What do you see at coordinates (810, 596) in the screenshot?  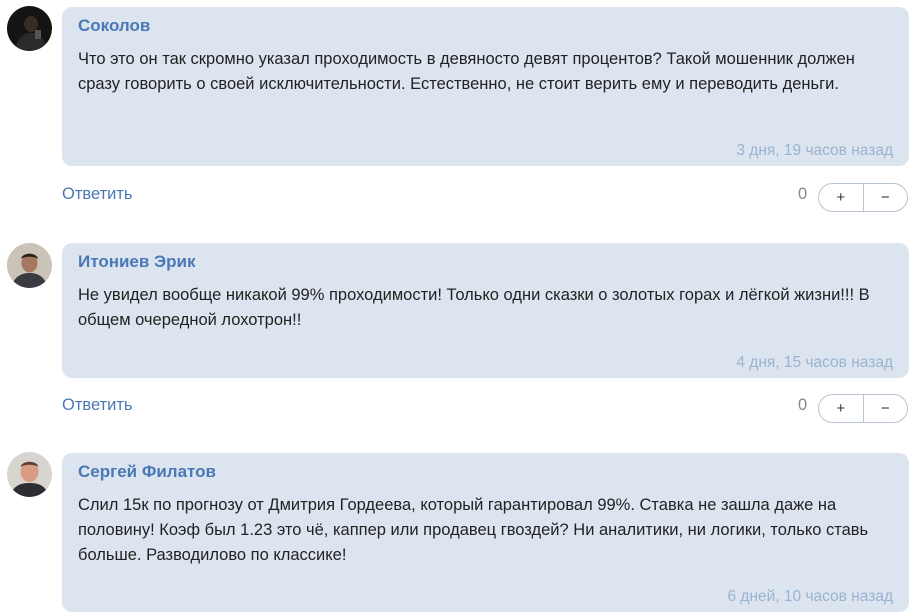 I see `comment-timestamp: 6 дней, 10 часов назад` at bounding box center [810, 596].